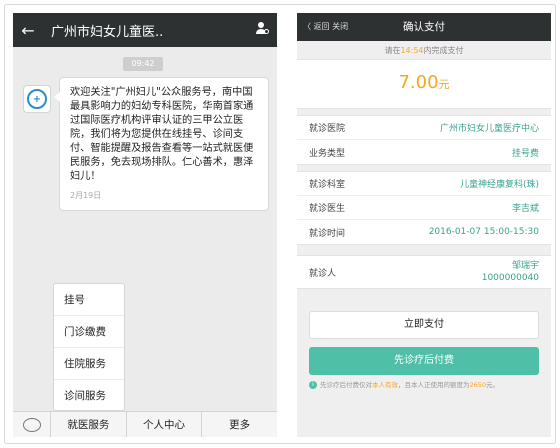  What do you see at coordinates (525, 153) in the screenshot?
I see `row-value: 挂号费` at bounding box center [525, 153].